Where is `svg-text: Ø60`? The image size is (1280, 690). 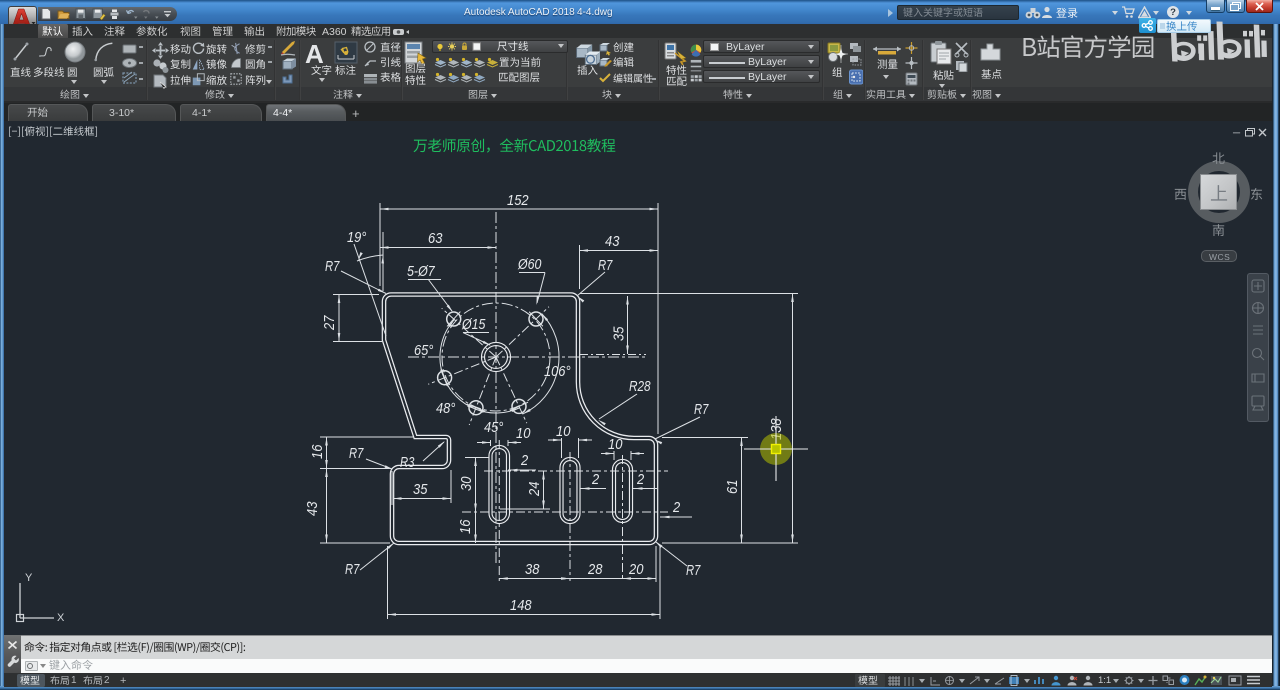
svg-text: Ø60 is located at coordinates (529, 264).